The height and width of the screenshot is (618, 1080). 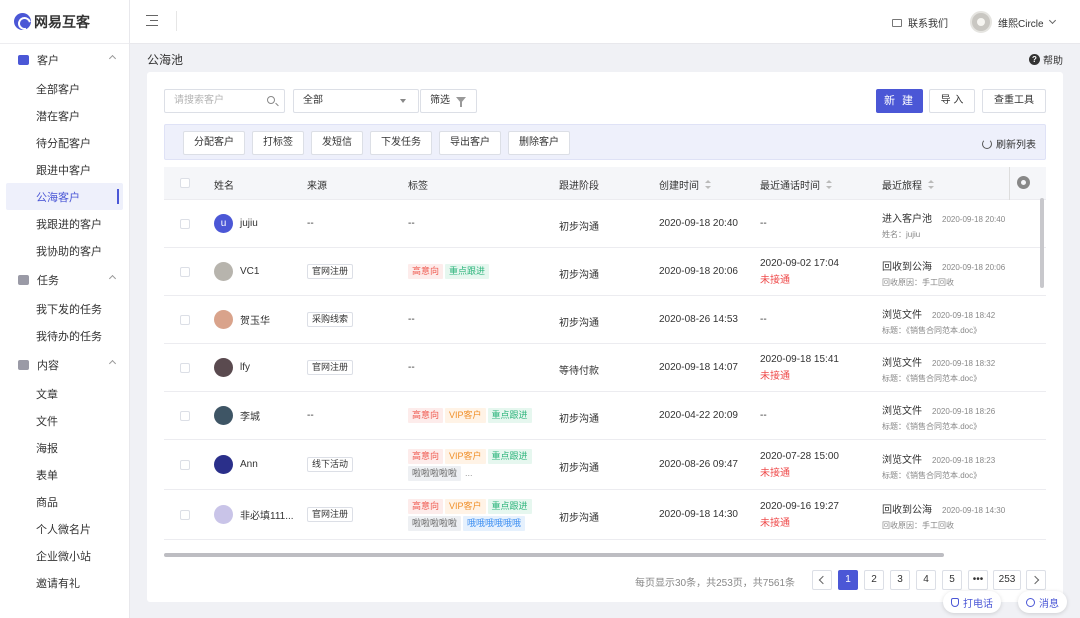 I want to click on user-menu: 维熙Circle, so click(x=1013, y=22).